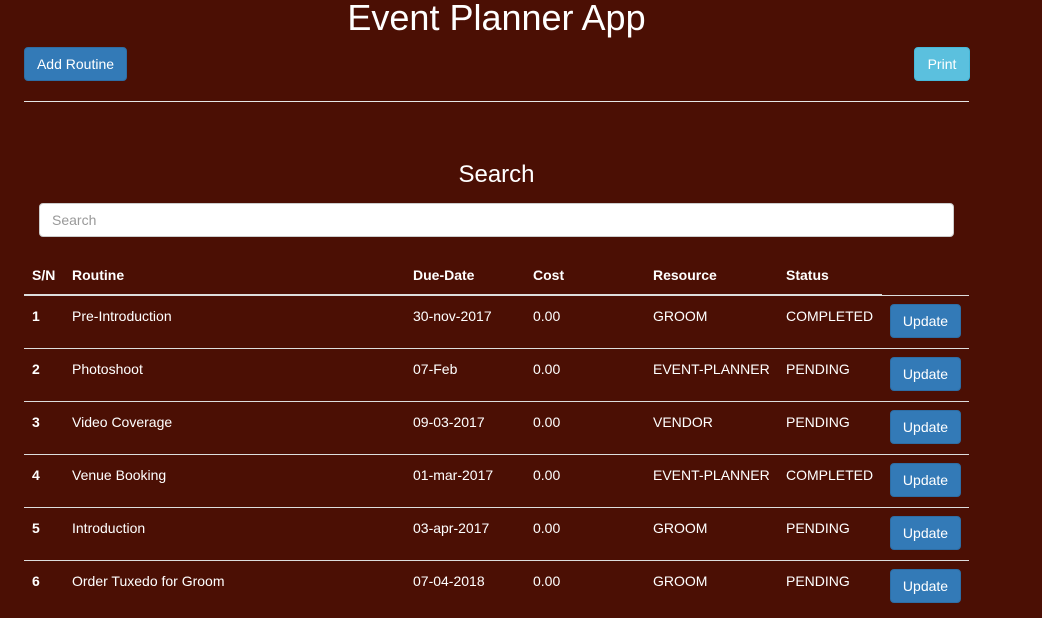 This screenshot has height=618, width=1042. Describe the element at coordinates (585, 276) in the screenshot. I see `column-header-cost: Cost` at that location.